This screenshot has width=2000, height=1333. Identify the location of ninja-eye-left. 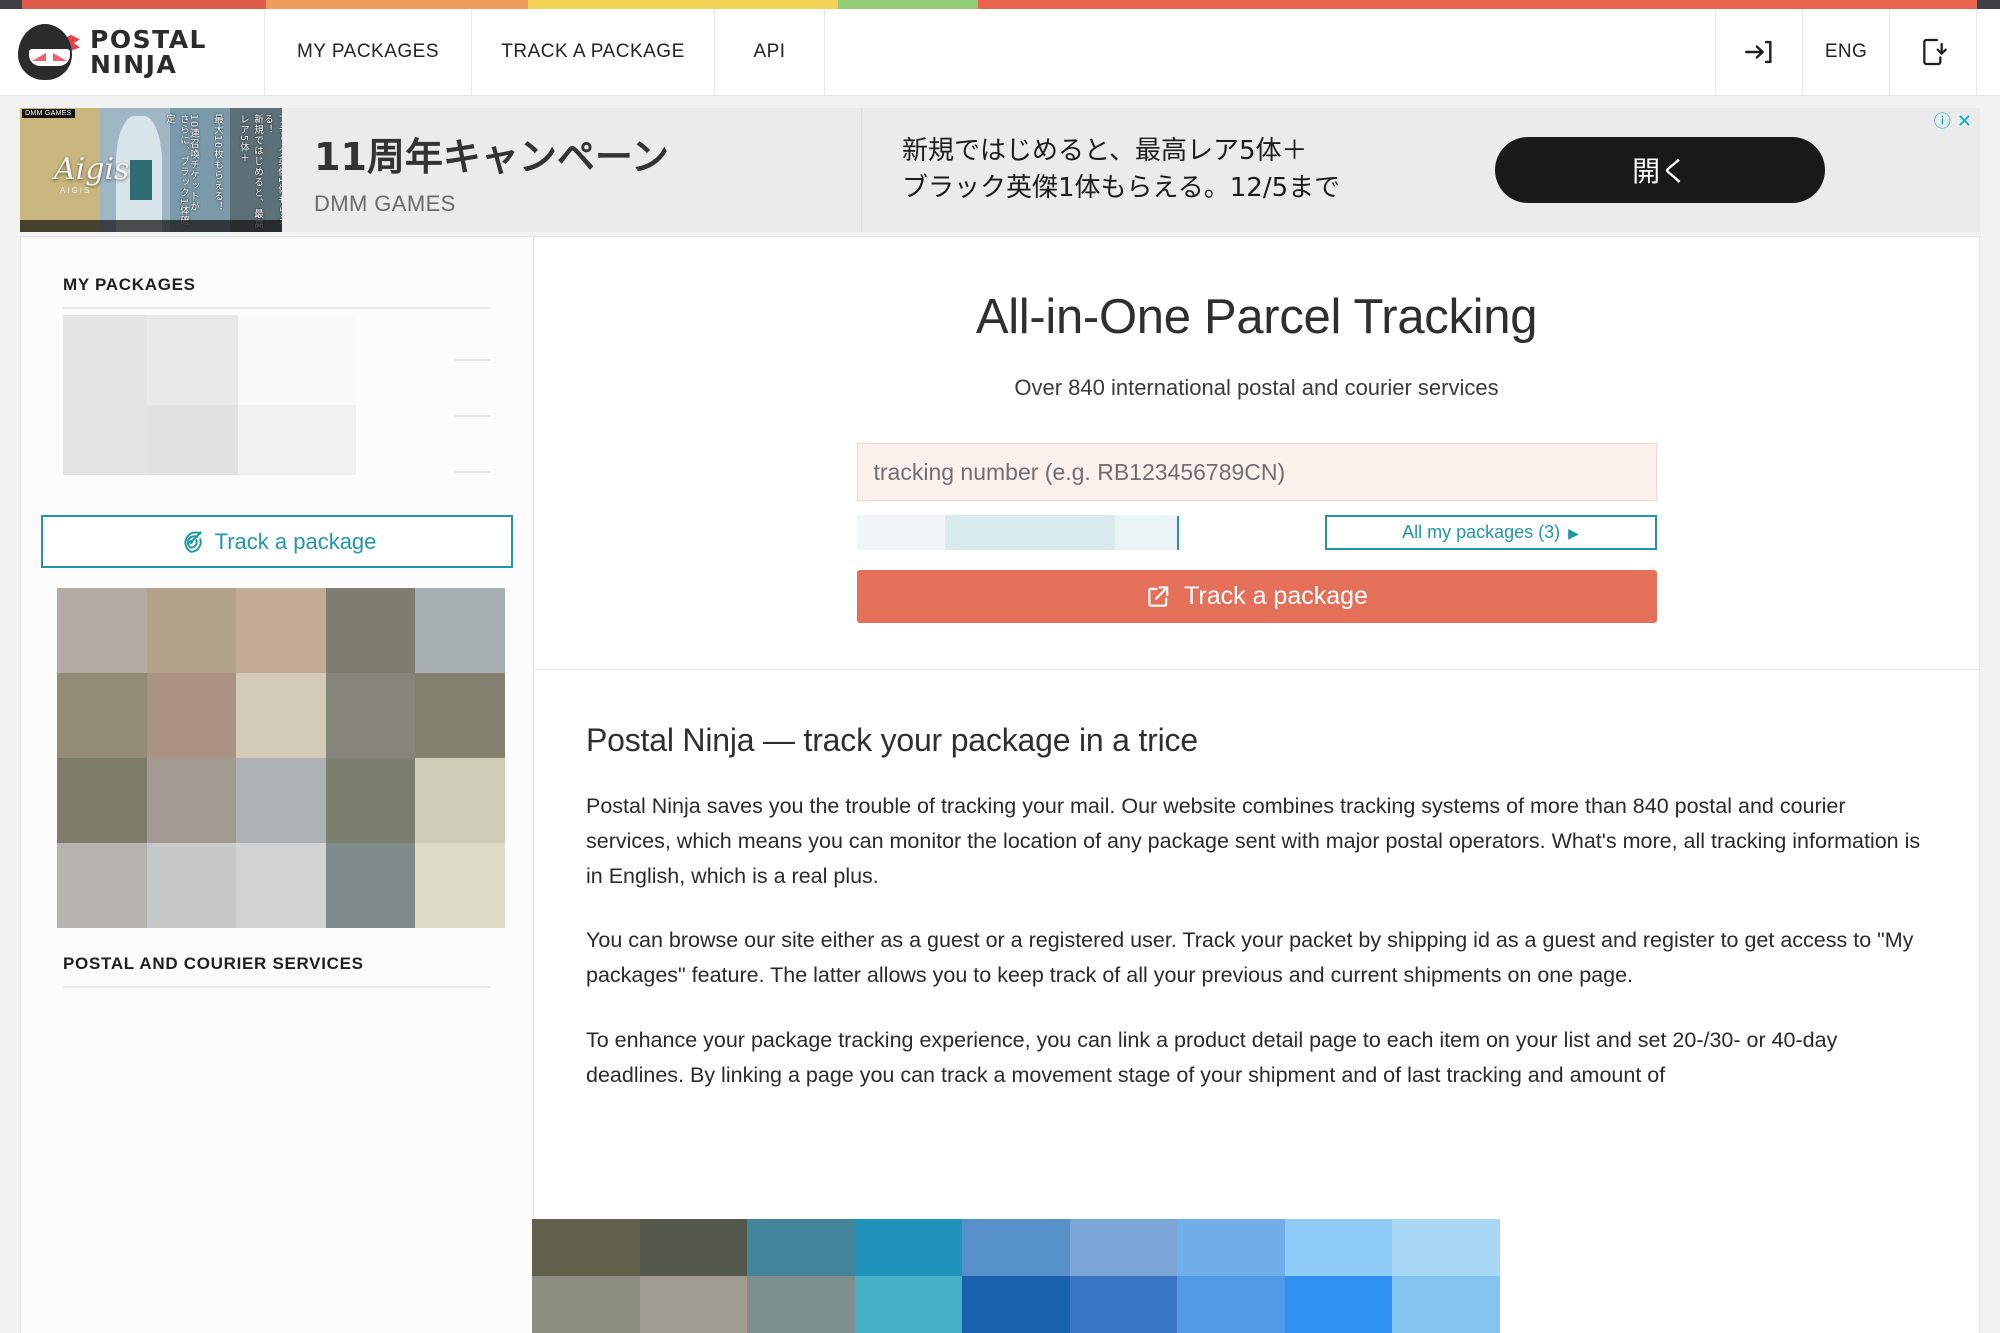
(39, 57).